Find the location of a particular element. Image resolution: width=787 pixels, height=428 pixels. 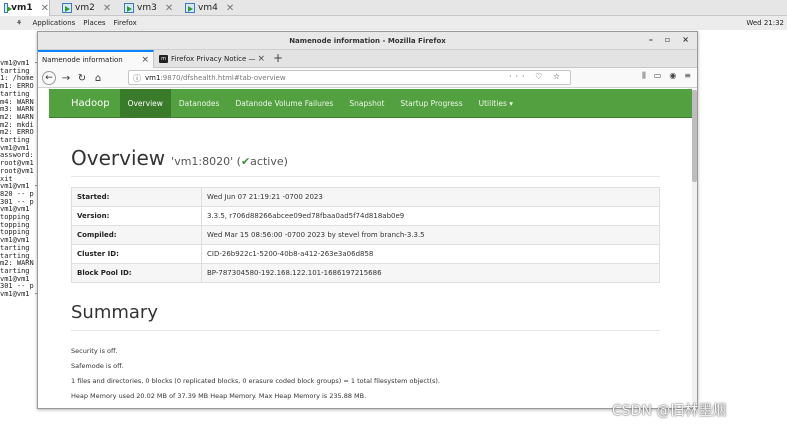

vm-tab-label: vm1 is located at coordinates (22, 8).